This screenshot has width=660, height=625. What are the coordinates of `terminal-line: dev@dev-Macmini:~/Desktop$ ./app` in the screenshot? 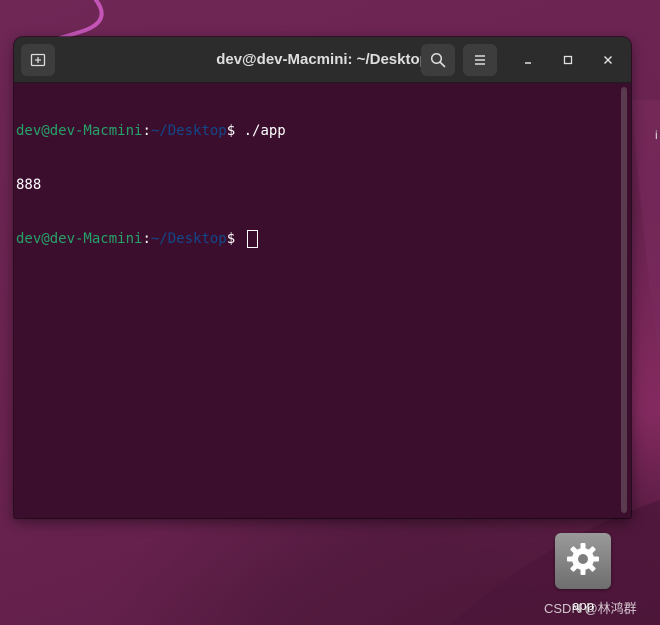 It's located at (317, 131).